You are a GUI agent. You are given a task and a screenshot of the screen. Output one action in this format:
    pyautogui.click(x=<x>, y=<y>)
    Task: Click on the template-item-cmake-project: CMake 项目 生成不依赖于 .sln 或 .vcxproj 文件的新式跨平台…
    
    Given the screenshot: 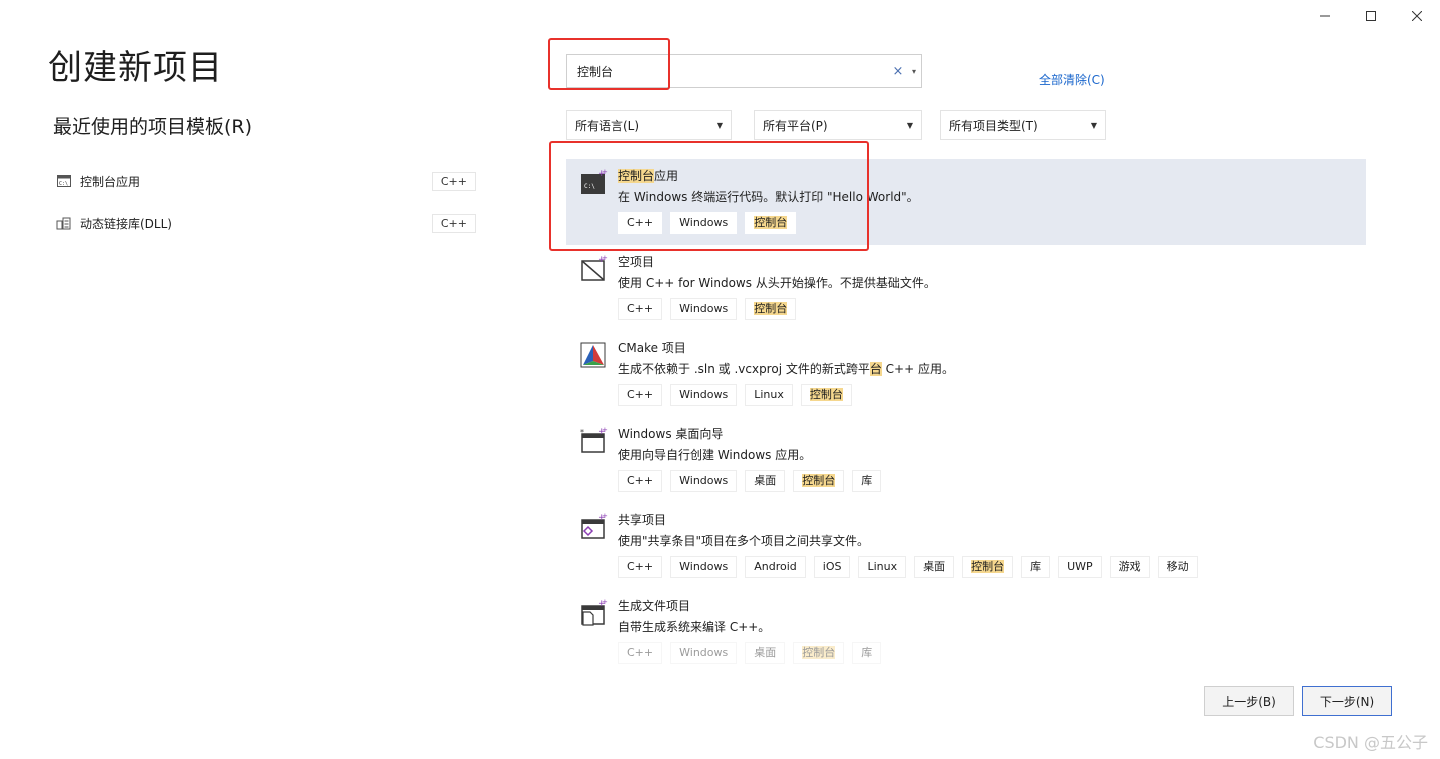 What is the action you would take?
    pyautogui.click(x=966, y=374)
    